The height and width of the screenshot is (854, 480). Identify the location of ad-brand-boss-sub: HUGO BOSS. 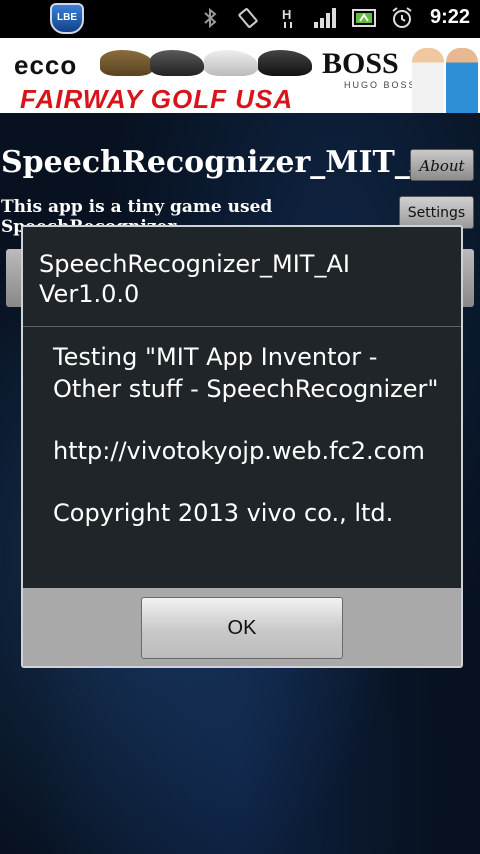
(380, 85).